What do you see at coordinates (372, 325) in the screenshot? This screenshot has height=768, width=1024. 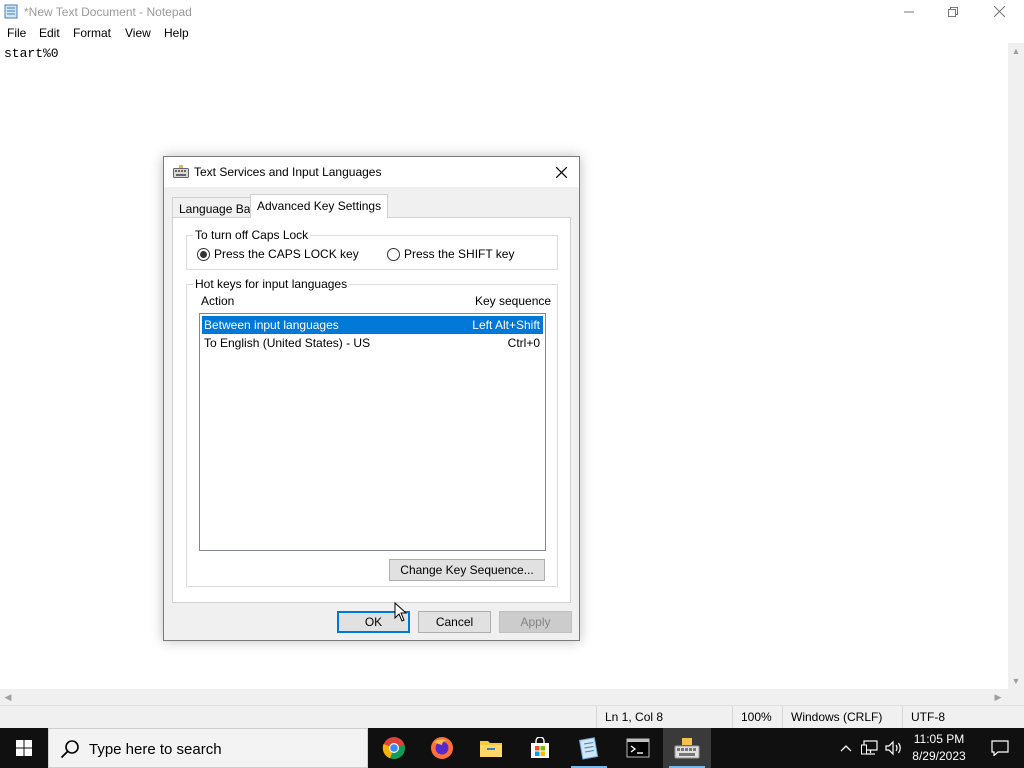 I see `list-item: Between input languages Left Alt+Shift` at bounding box center [372, 325].